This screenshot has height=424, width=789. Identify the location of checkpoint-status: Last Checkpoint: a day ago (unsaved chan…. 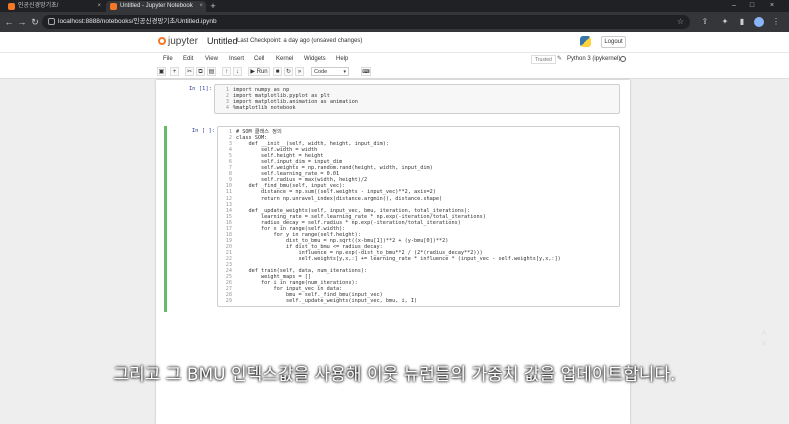
(300, 41).